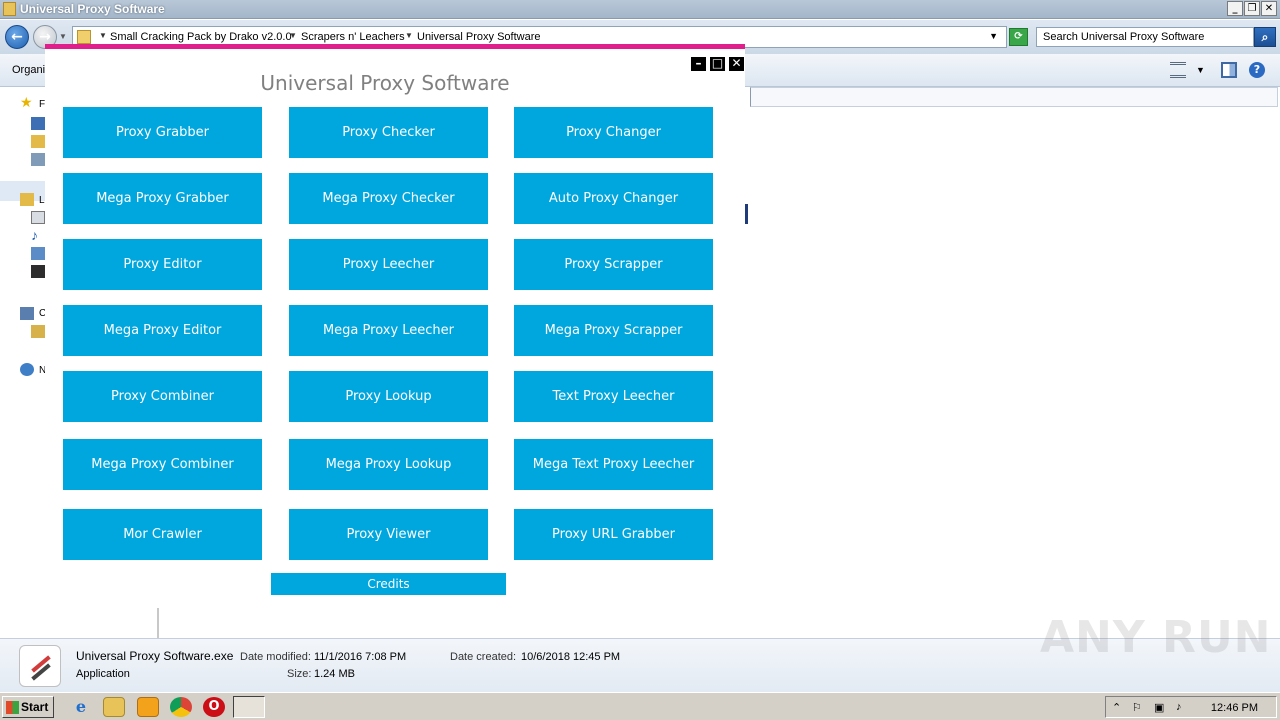 The height and width of the screenshot is (720, 1280). What do you see at coordinates (92, 9) in the screenshot?
I see `window-title: Universal Proxy Software` at bounding box center [92, 9].